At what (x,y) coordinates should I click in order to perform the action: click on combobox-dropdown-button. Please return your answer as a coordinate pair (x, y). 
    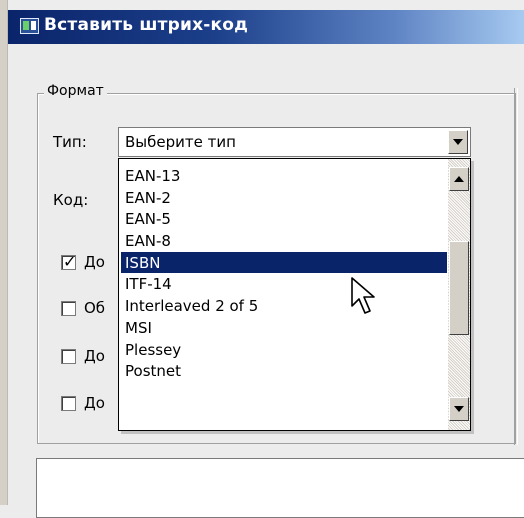
    Looking at the image, I should click on (458, 142).